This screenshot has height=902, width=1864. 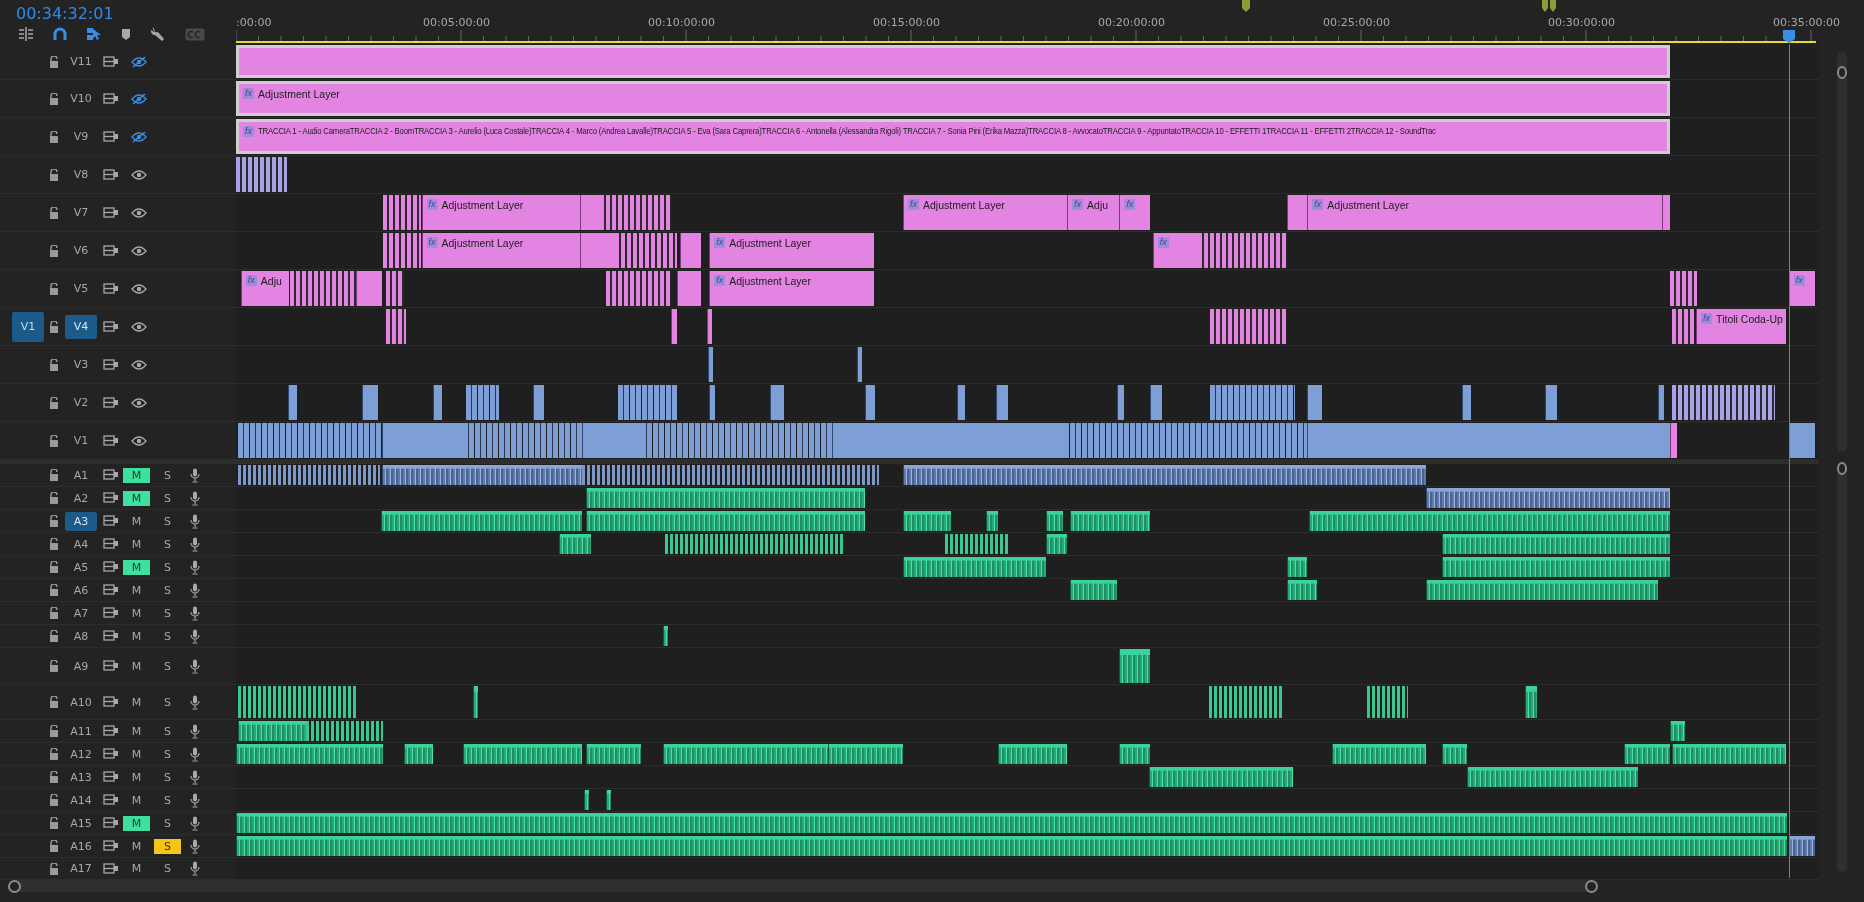 What do you see at coordinates (81, 98) in the screenshot?
I see `track-name: V10` at bounding box center [81, 98].